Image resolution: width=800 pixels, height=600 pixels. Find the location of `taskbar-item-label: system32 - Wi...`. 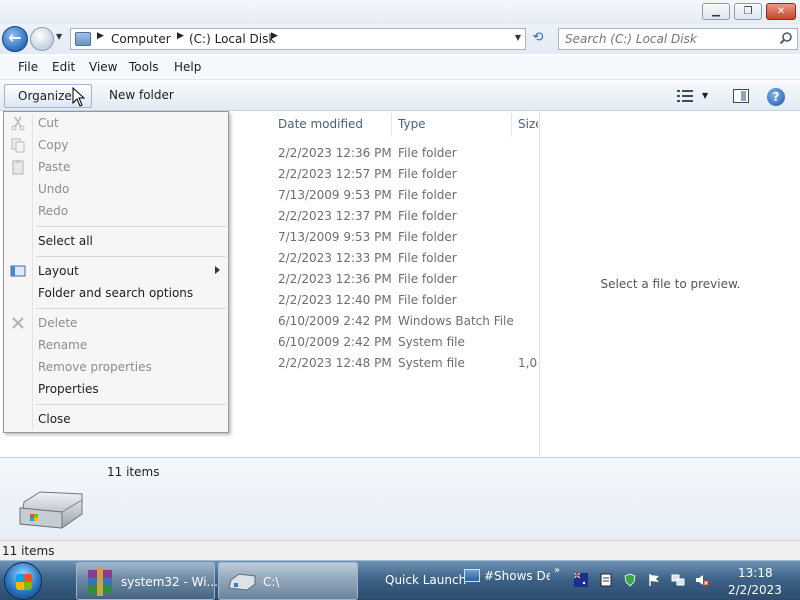

taskbar-item-label: system32 - Wi... is located at coordinates (169, 582).